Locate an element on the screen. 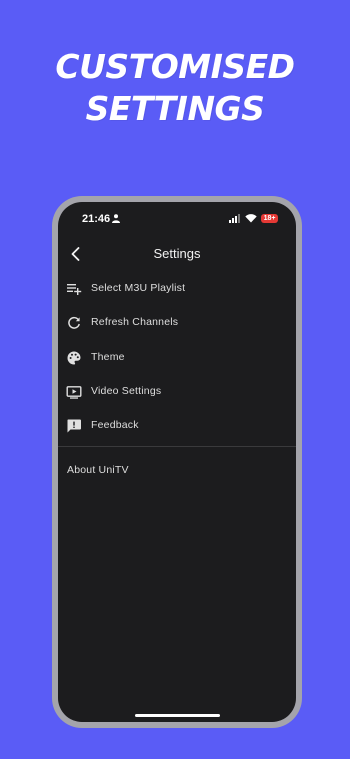  page-title: Settings is located at coordinates (177, 253).